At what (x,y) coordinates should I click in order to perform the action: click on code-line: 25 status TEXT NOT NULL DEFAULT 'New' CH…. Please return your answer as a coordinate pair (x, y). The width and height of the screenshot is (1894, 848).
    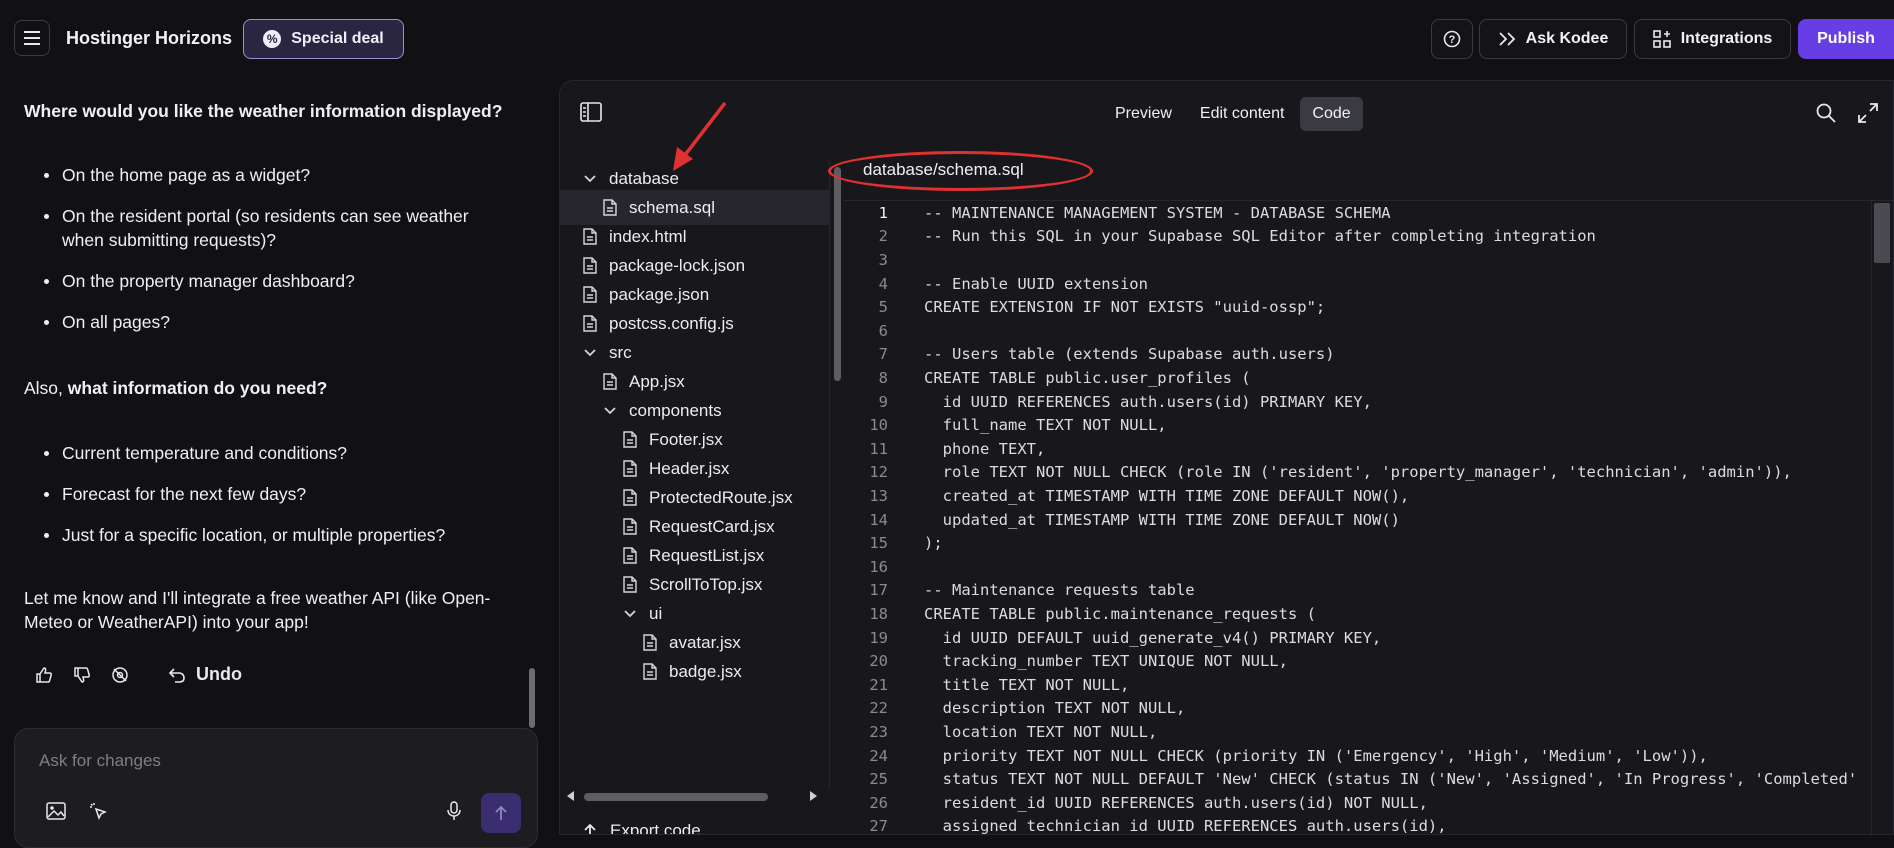
    Looking at the image, I should click on (1364, 779).